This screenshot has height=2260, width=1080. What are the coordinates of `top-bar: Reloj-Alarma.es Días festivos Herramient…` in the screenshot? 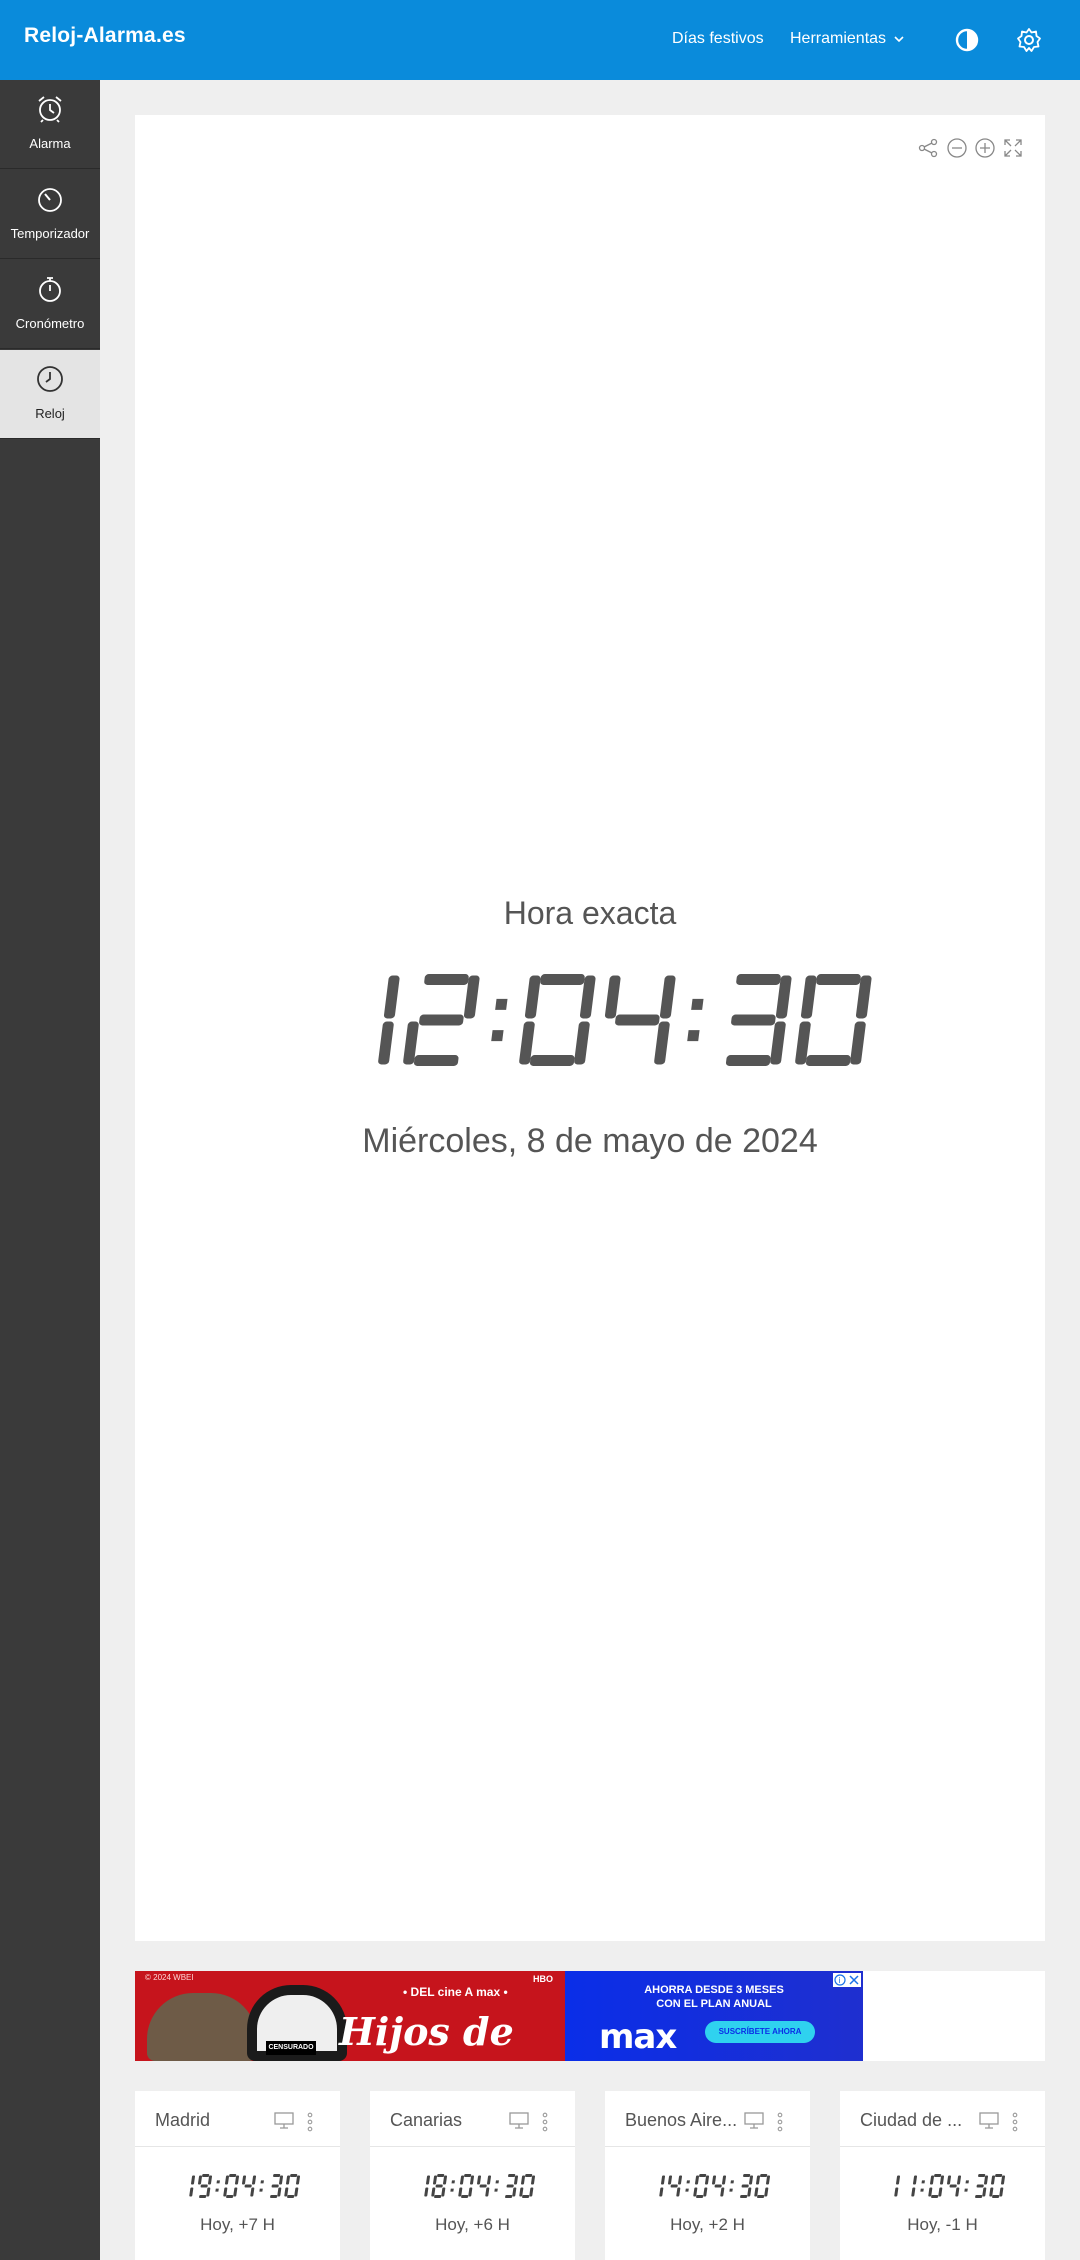 It's located at (540, 40).